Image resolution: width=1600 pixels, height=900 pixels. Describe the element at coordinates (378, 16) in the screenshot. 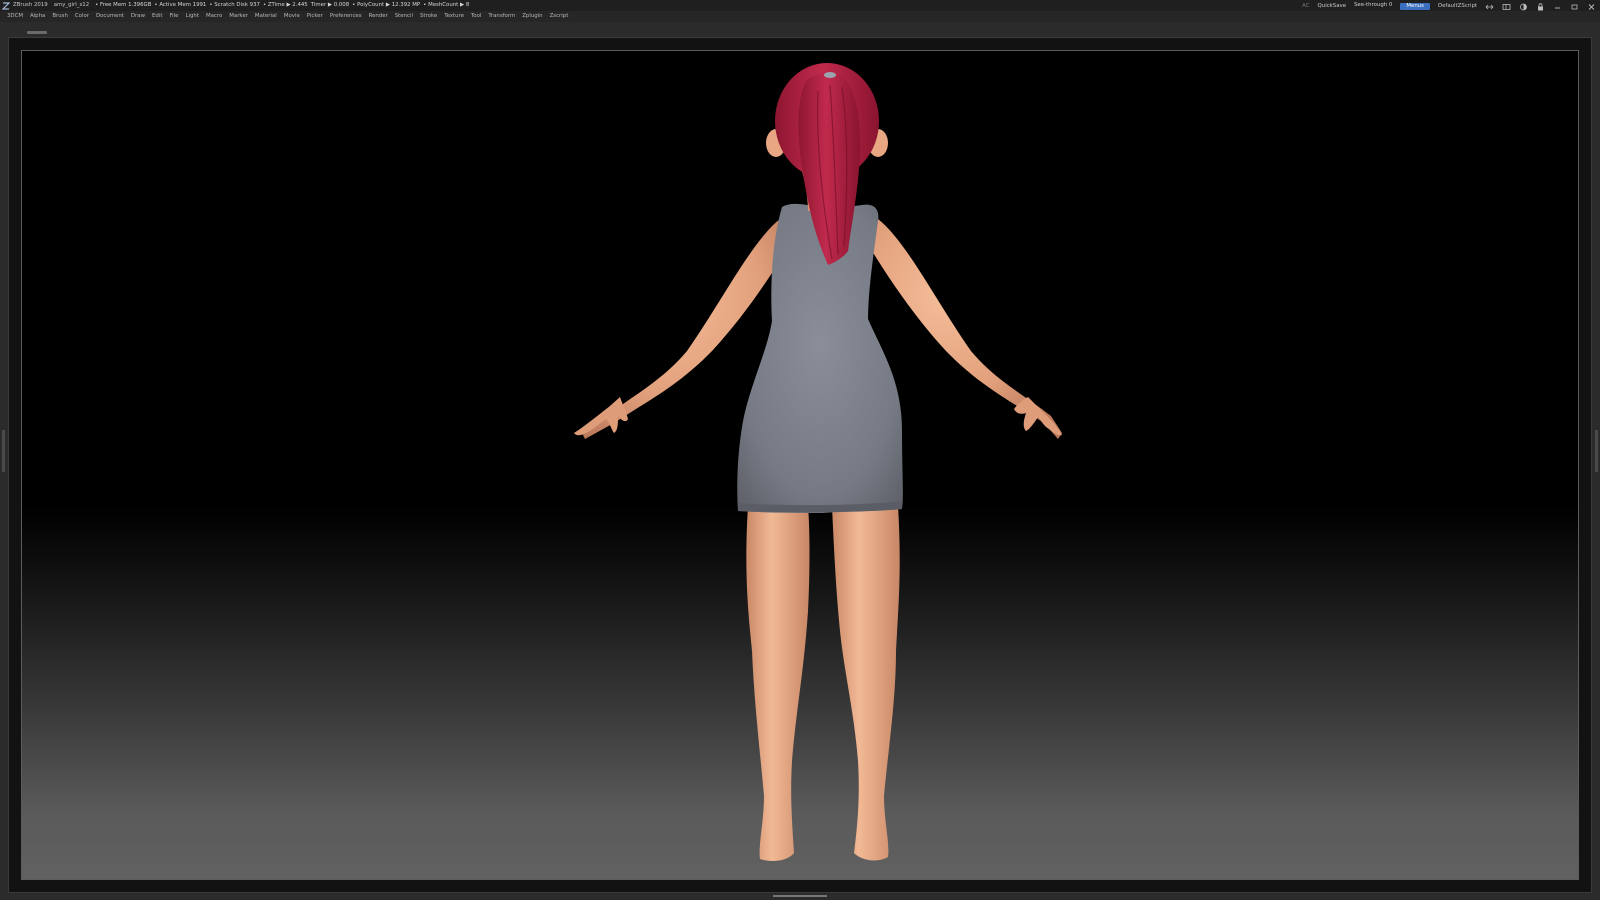

I see `menu-render: Render` at that location.